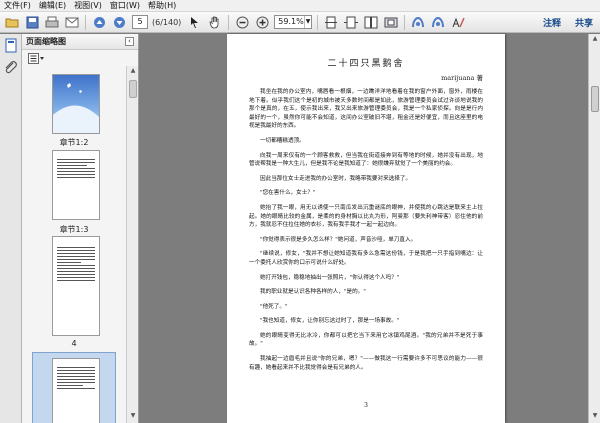  What do you see at coordinates (262, 22) in the screenshot?
I see `zoom-in-icon` at bounding box center [262, 22].